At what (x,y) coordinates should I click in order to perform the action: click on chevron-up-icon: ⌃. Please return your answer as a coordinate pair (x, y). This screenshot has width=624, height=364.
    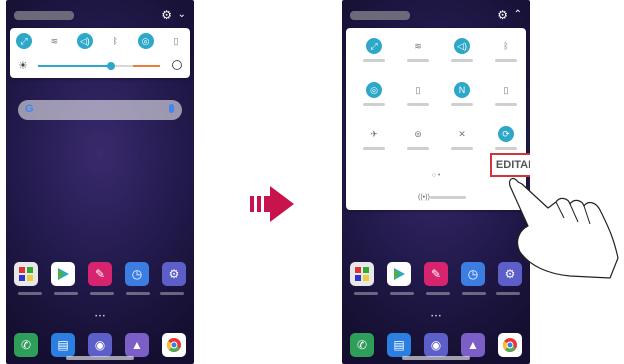
    Looking at the image, I should click on (518, 15).